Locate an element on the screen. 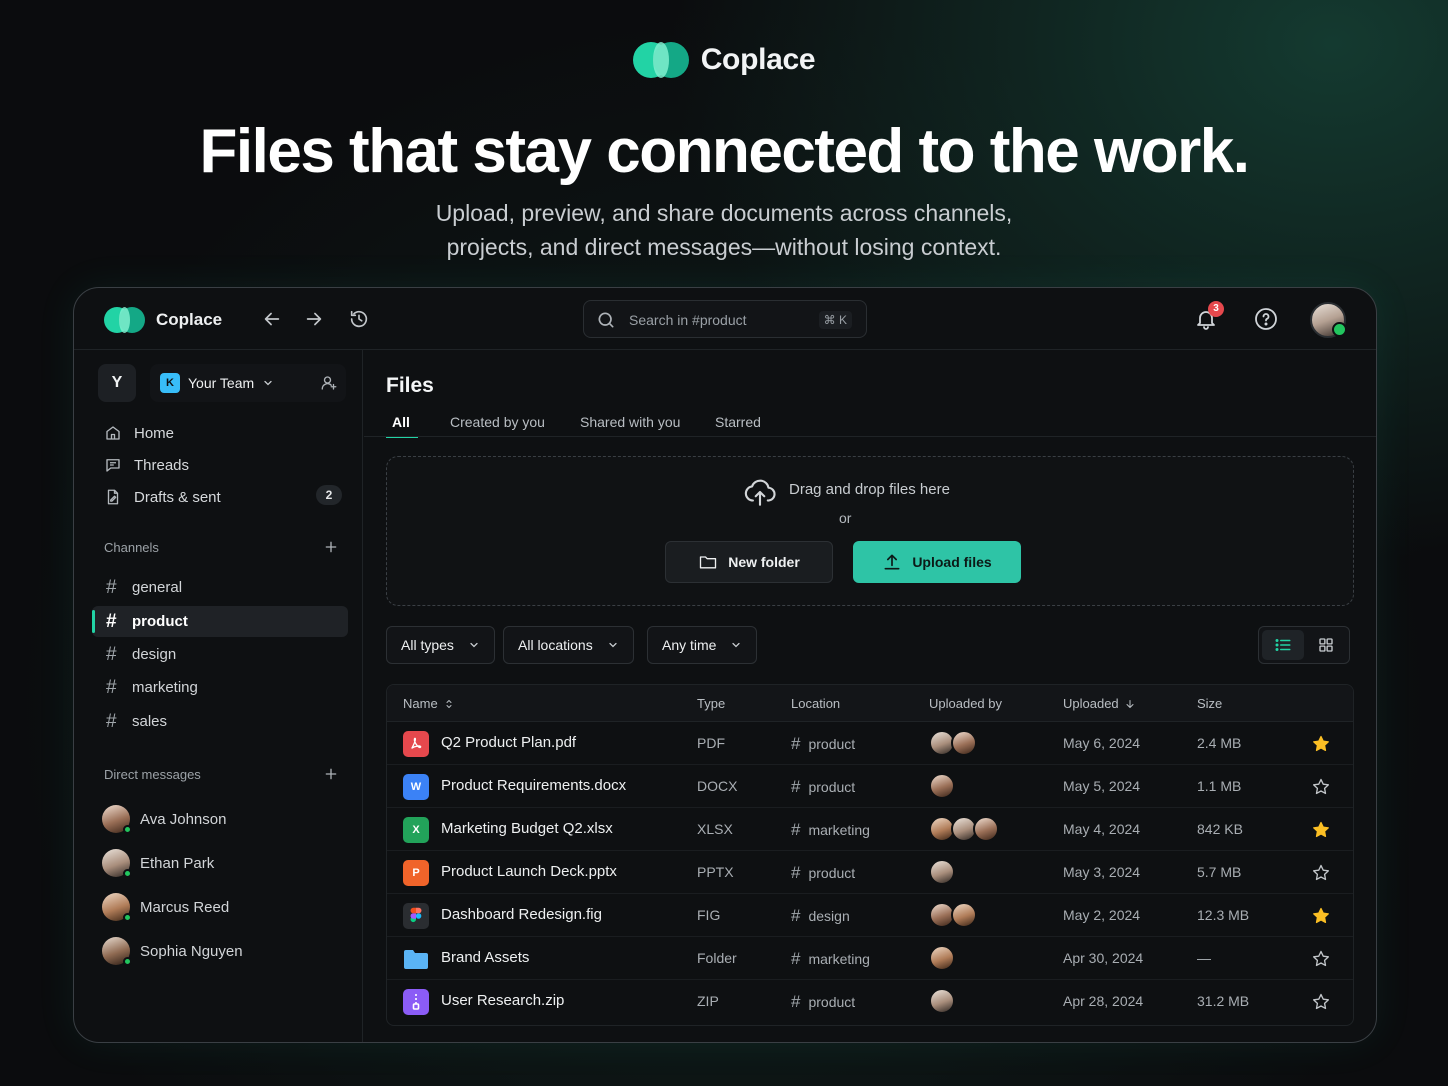  sidebar-item-threads: Threads is located at coordinates (146, 465).